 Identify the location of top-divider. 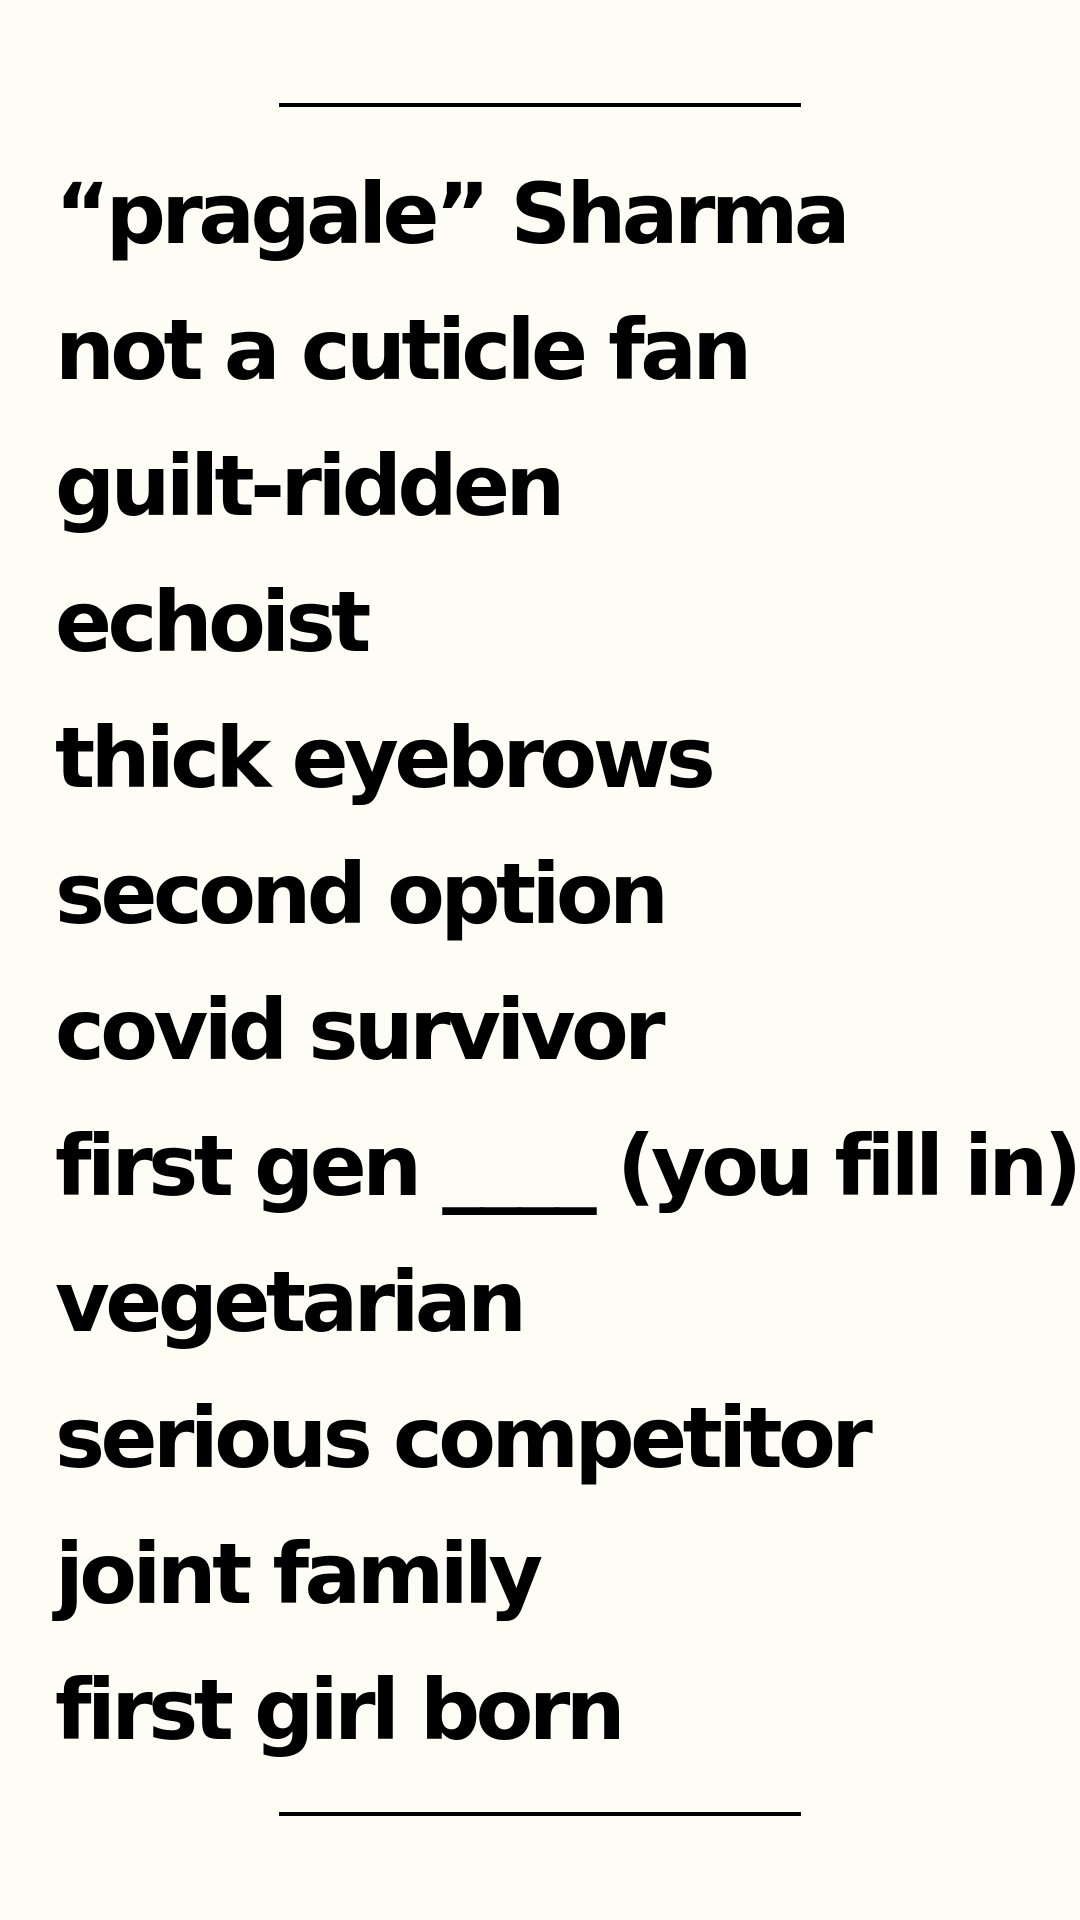
(540, 105).